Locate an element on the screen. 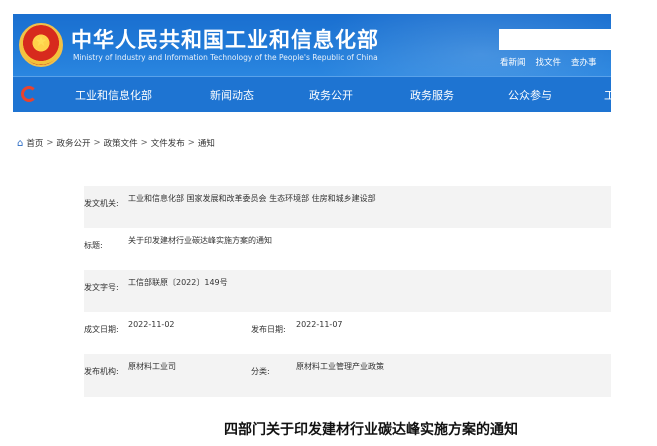 The width and height of the screenshot is (657, 446). breadcrumb-home: 首页 is located at coordinates (34, 143).